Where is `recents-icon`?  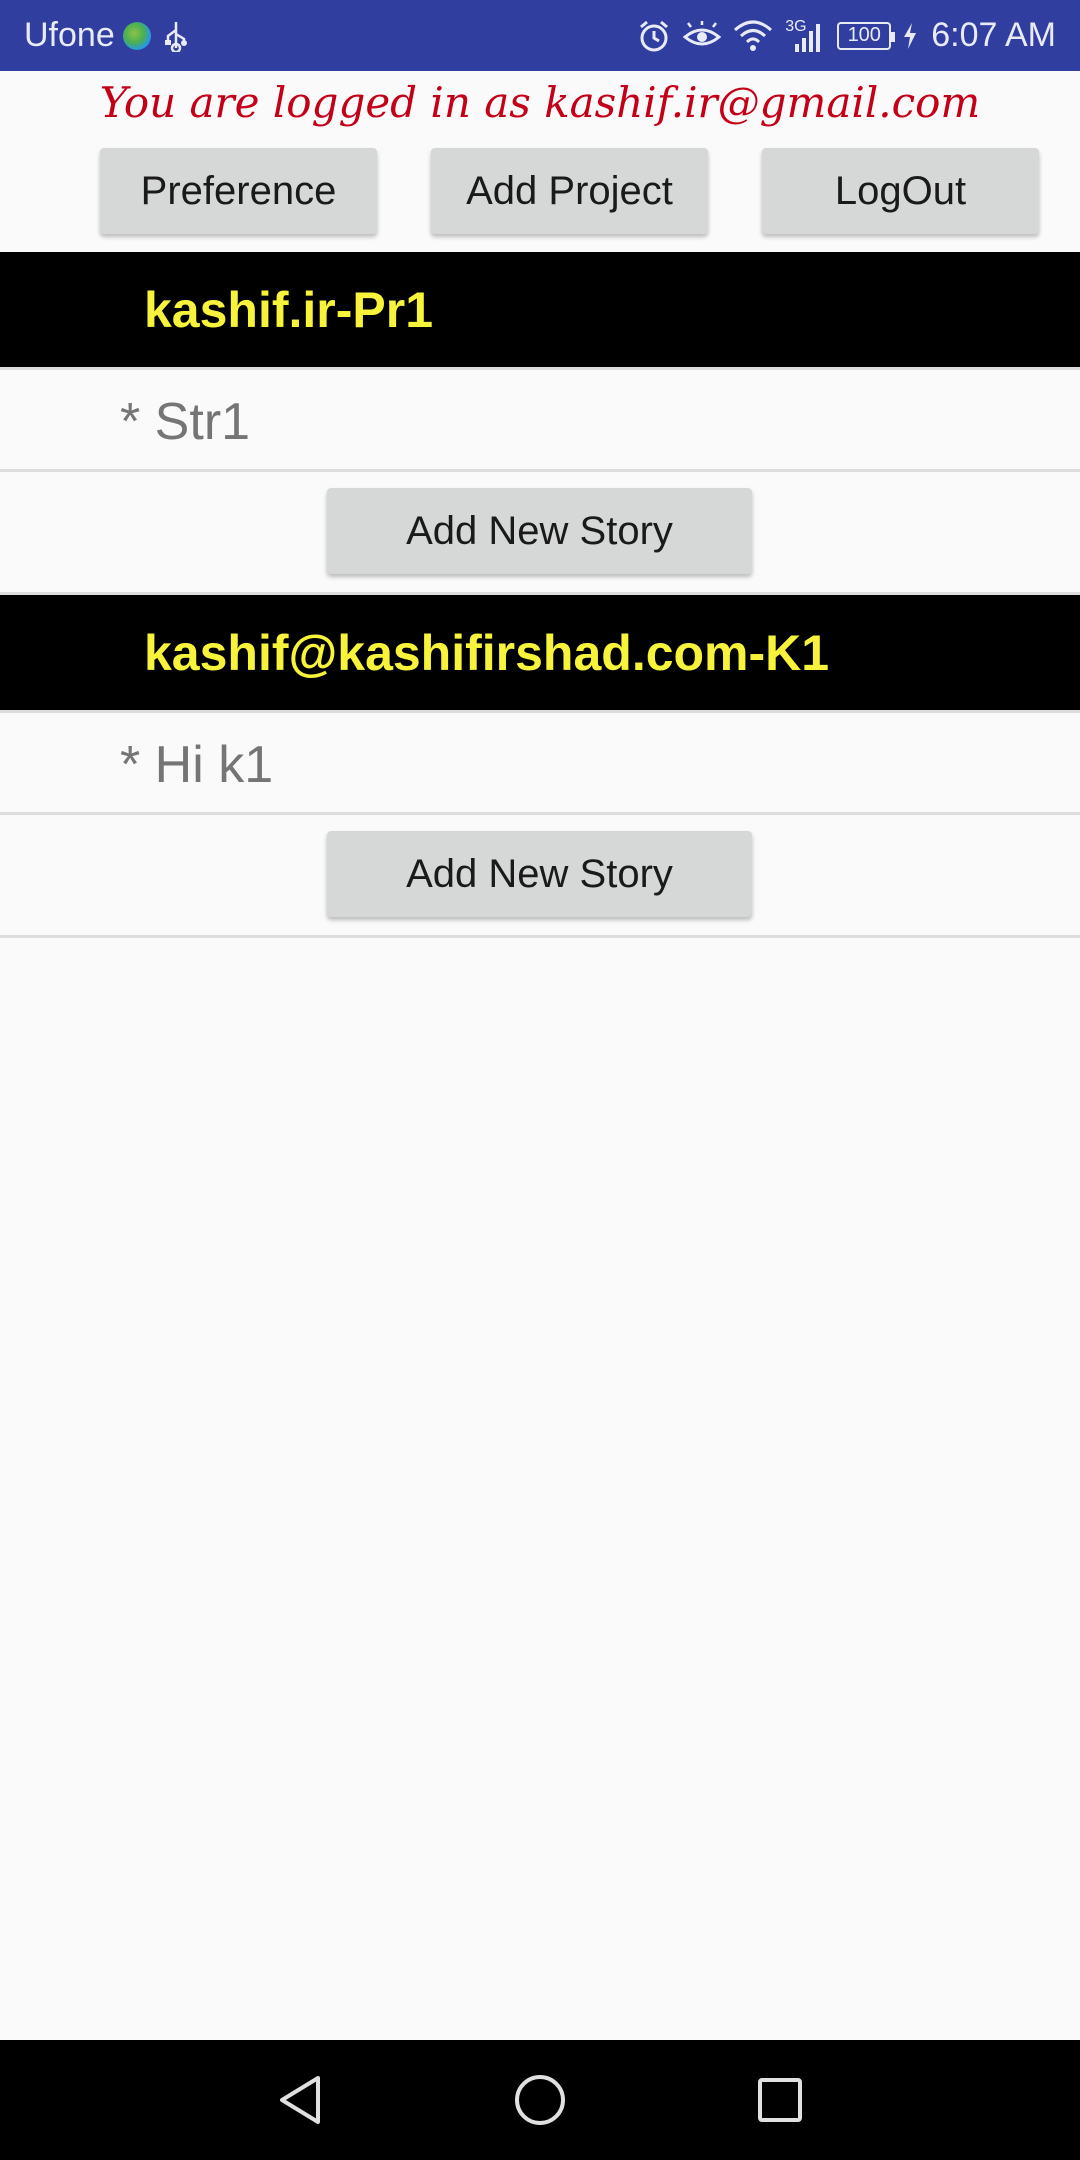 recents-icon is located at coordinates (780, 2100).